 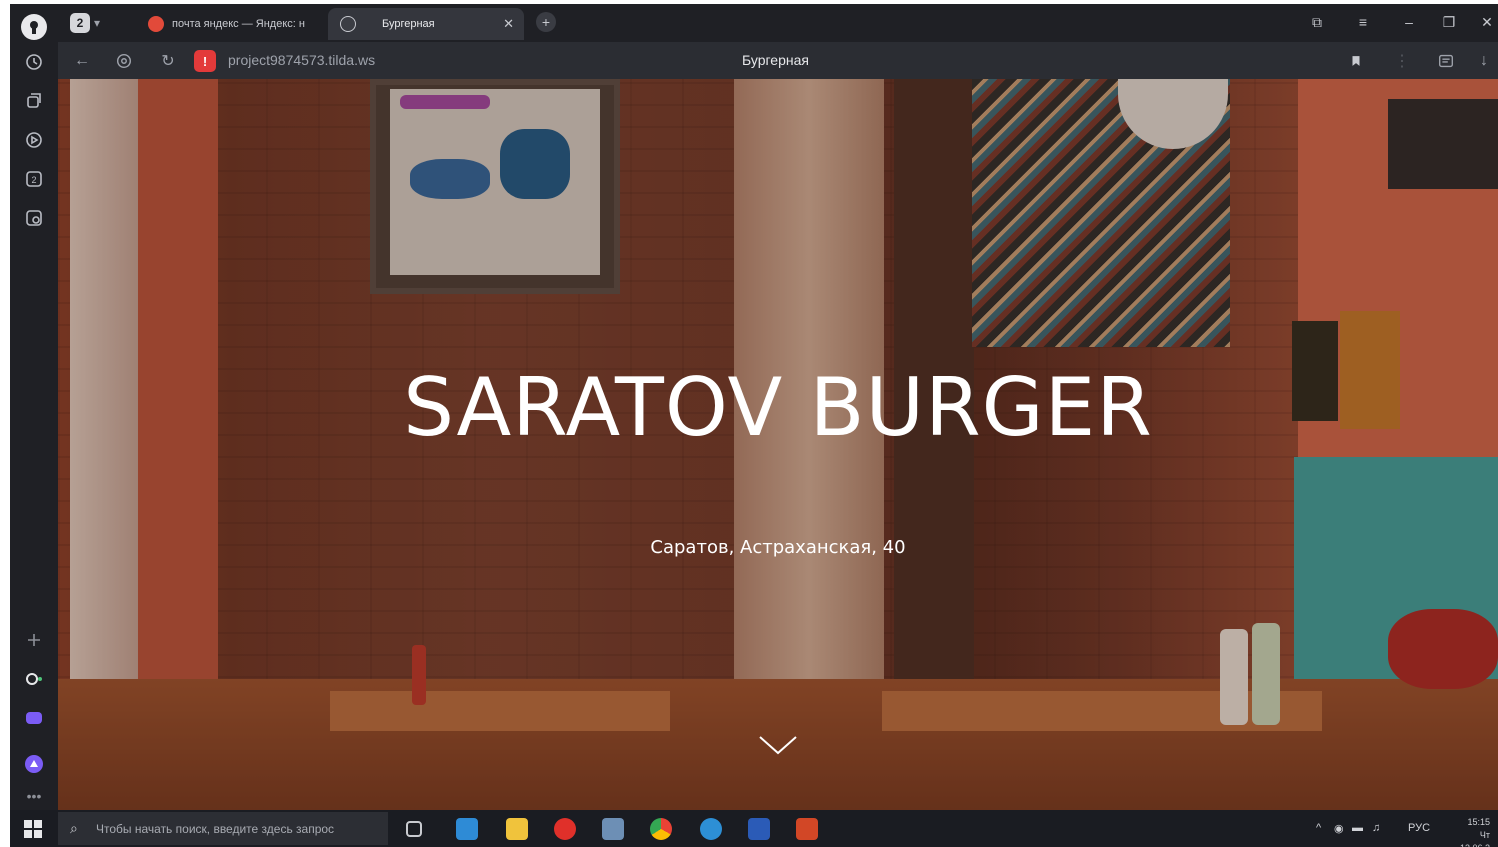 What do you see at coordinates (661, 829) in the screenshot?
I see `chrome-icon` at bounding box center [661, 829].